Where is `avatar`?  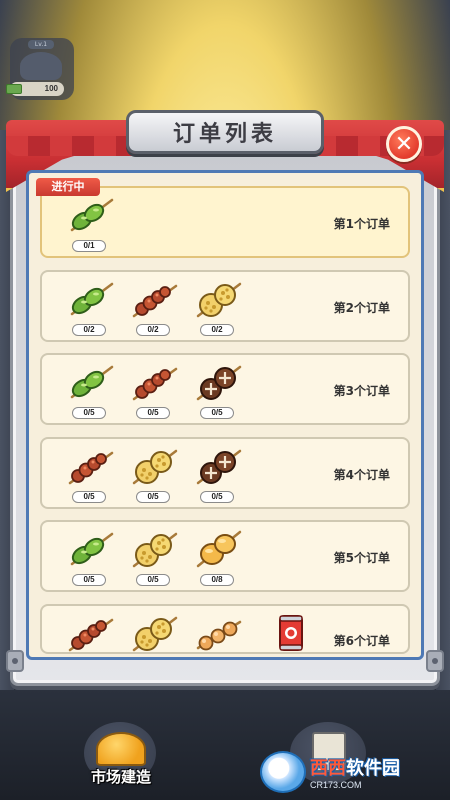 avatar is located at coordinates (41, 66).